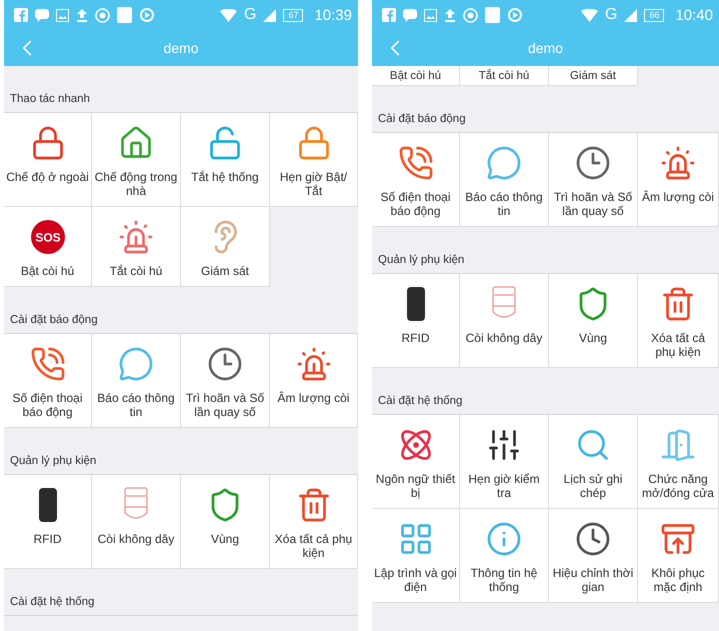  What do you see at coordinates (694, 15) in the screenshot?
I see `clock-time: 10:40` at bounding box center [694, 15].